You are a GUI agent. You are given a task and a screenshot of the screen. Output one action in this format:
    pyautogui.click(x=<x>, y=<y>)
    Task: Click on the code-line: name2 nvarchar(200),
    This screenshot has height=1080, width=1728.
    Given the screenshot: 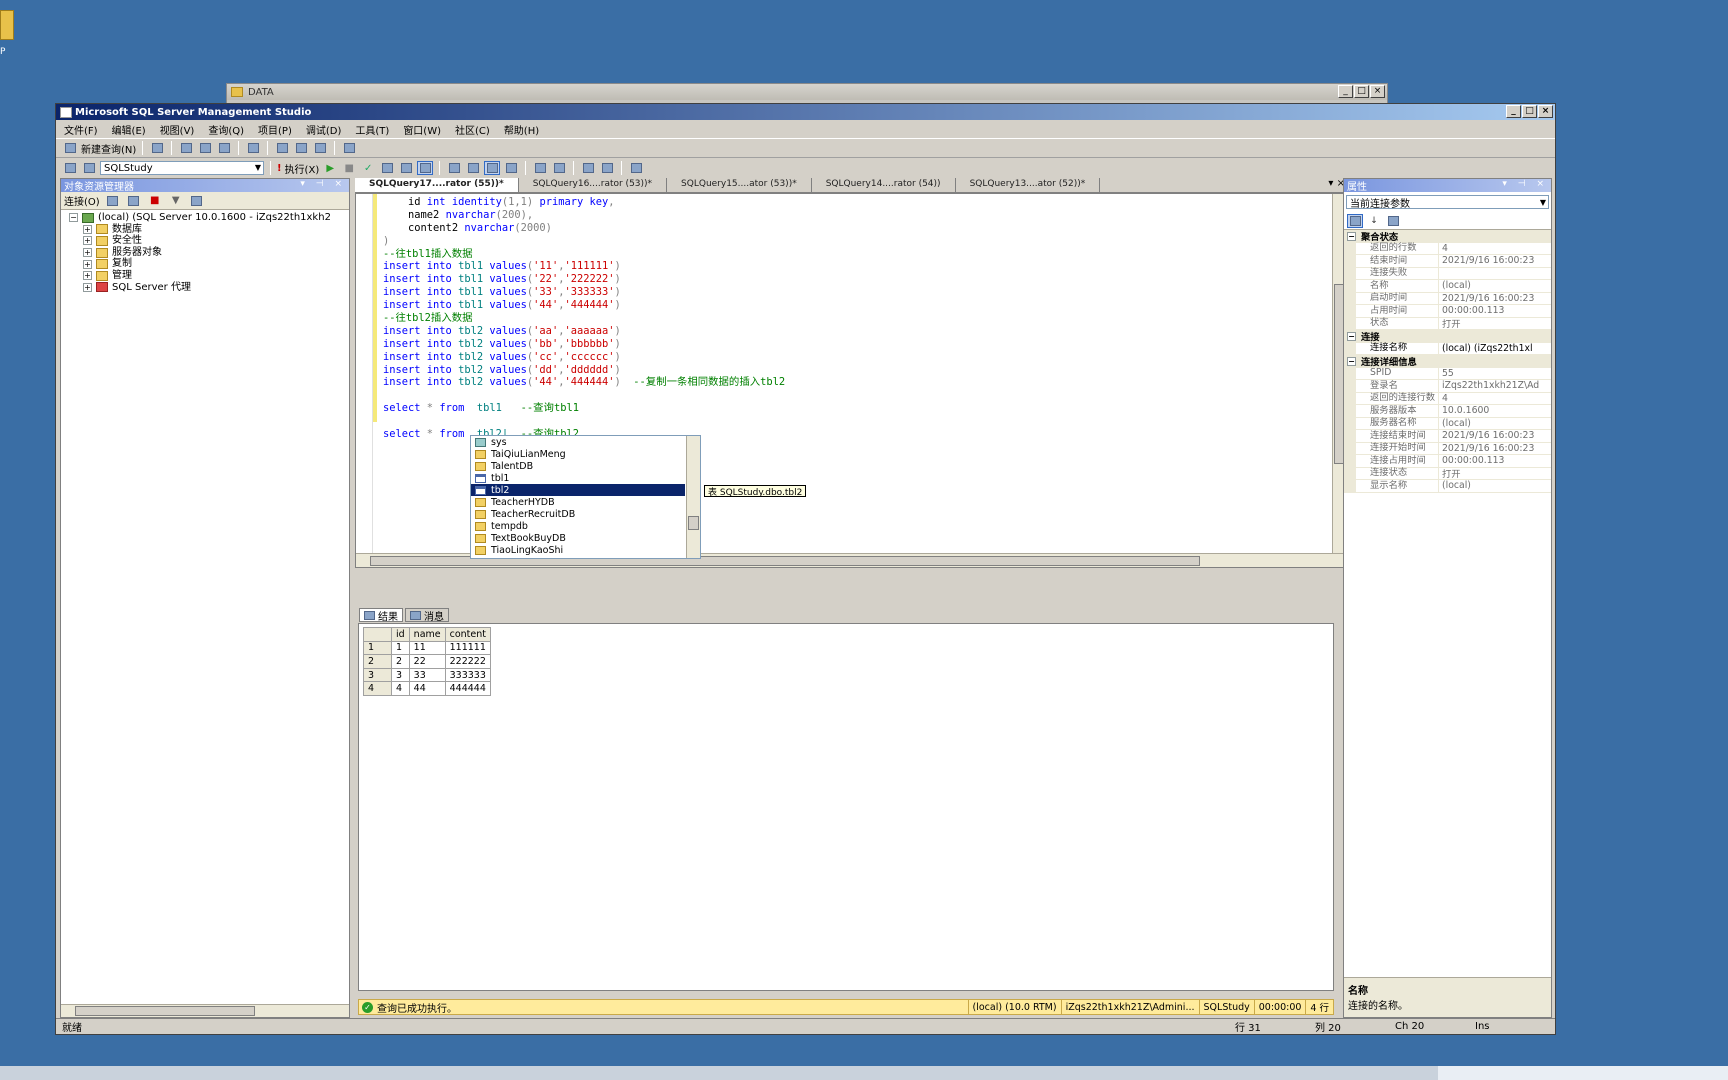 What is the action you would take?
    pyautogui.click(x=584, y=215)
    